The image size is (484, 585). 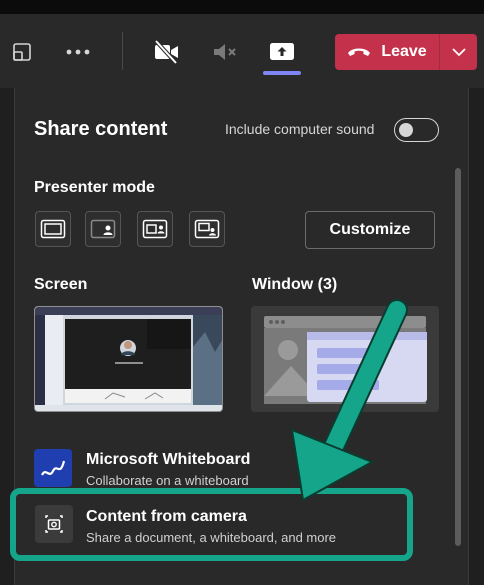 I want to click on window-thumbnail, so click(x=345, y=359).